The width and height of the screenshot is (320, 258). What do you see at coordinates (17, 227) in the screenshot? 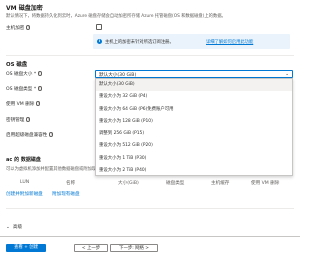
I see `advanced-label: 高级` at bounding box center [17, 227].